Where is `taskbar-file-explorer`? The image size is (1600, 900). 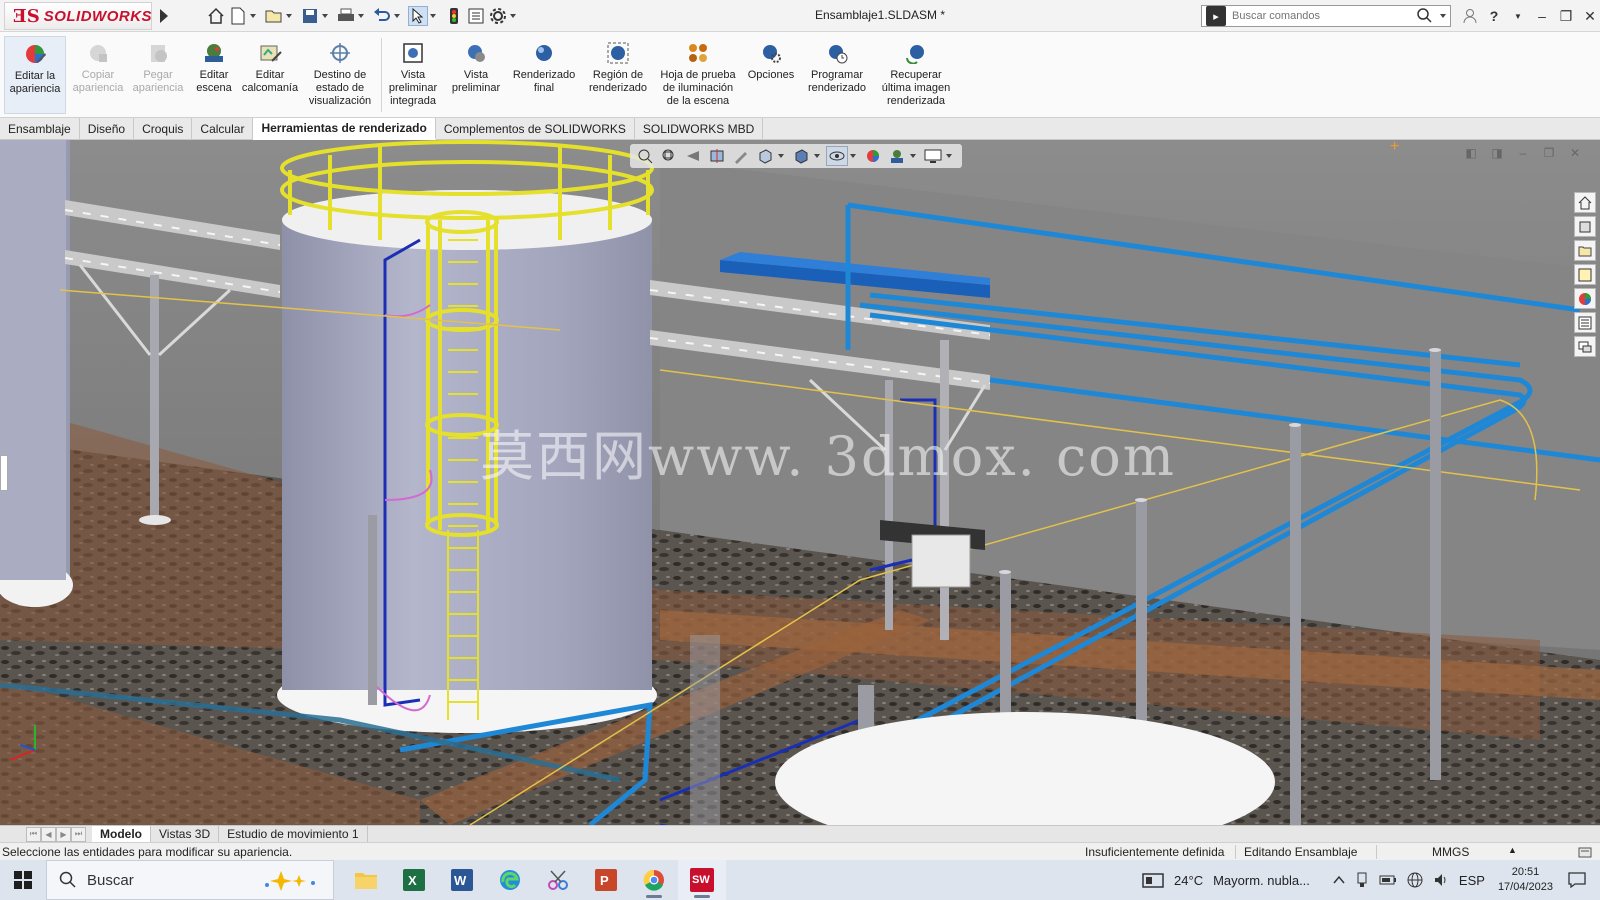 taskbar-file-explorer is located at coordinates (366, 880).